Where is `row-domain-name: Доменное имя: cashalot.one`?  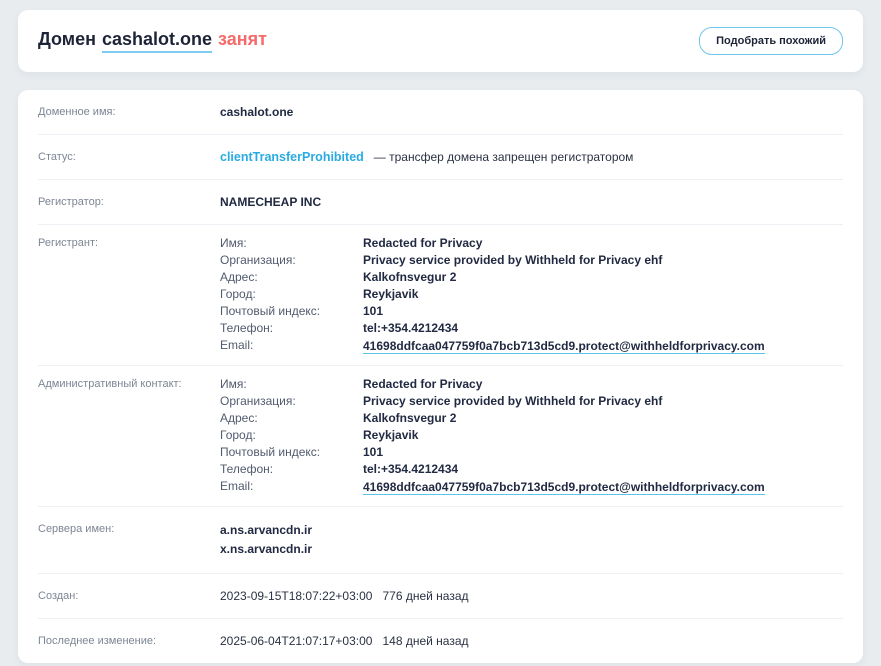 row-domain-name: Доменное имя: cashalot.one is located at coordinates (440, 112).